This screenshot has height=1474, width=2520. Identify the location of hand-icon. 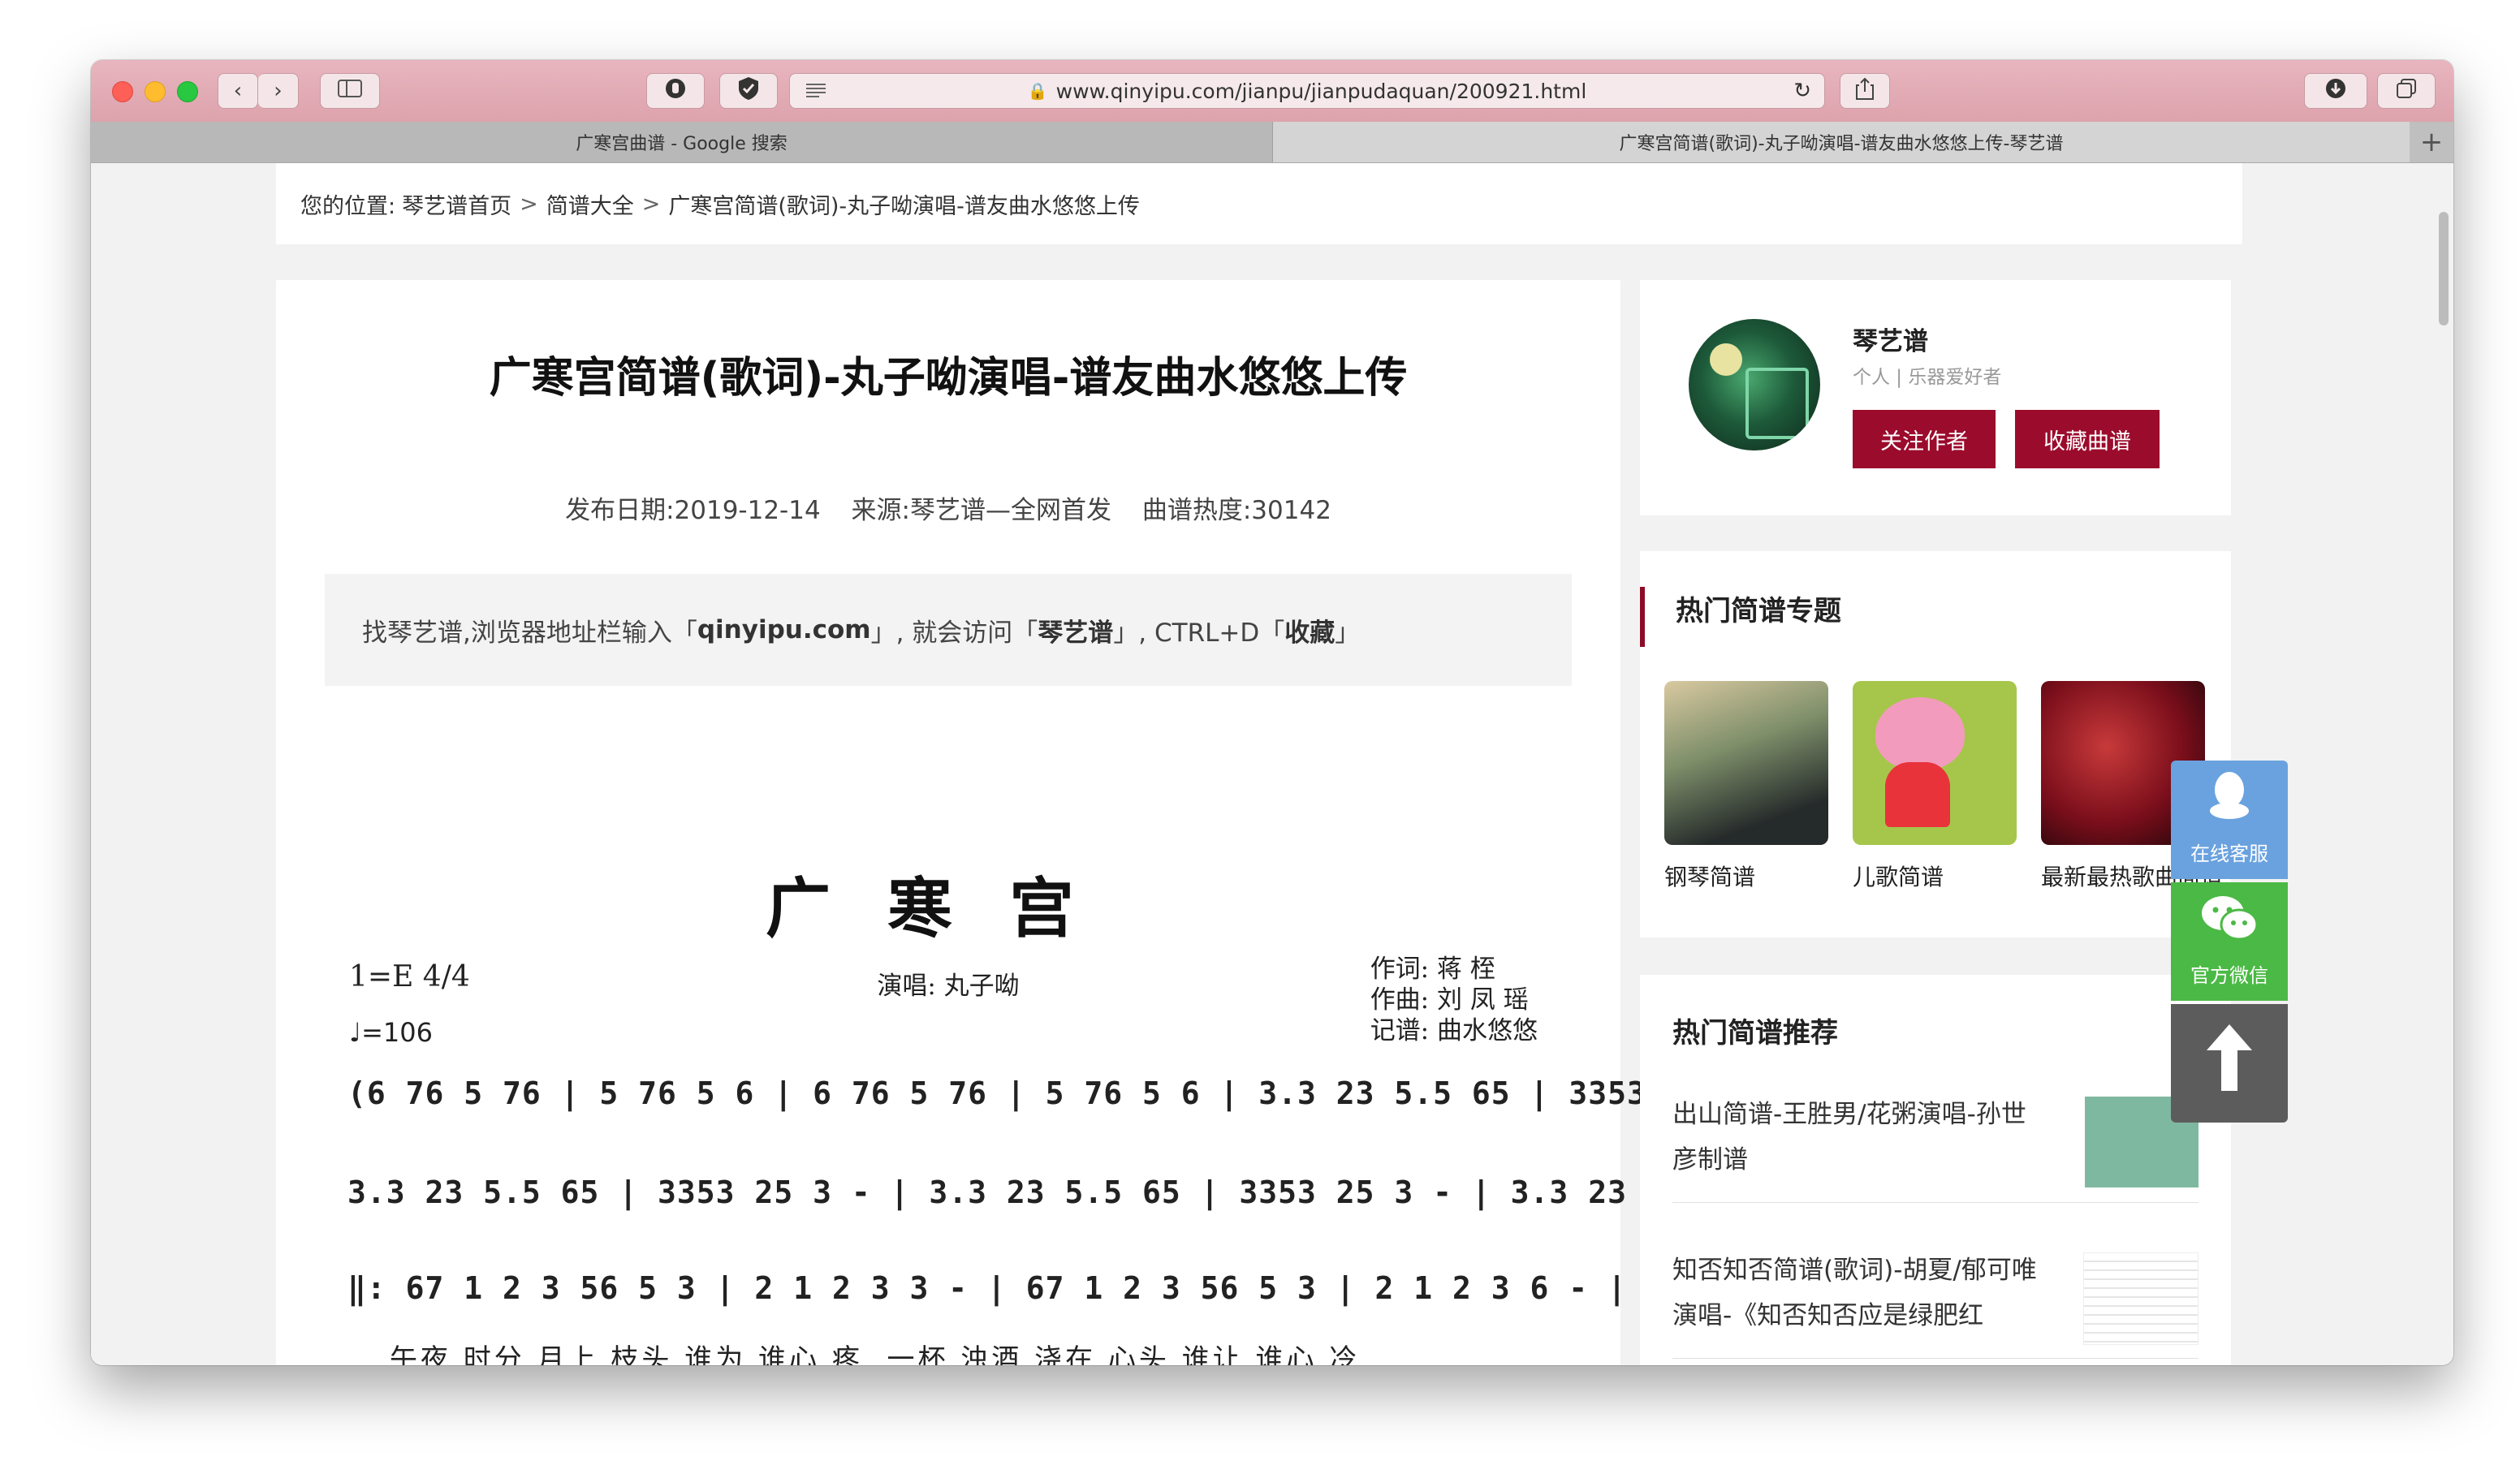
(675, 91).